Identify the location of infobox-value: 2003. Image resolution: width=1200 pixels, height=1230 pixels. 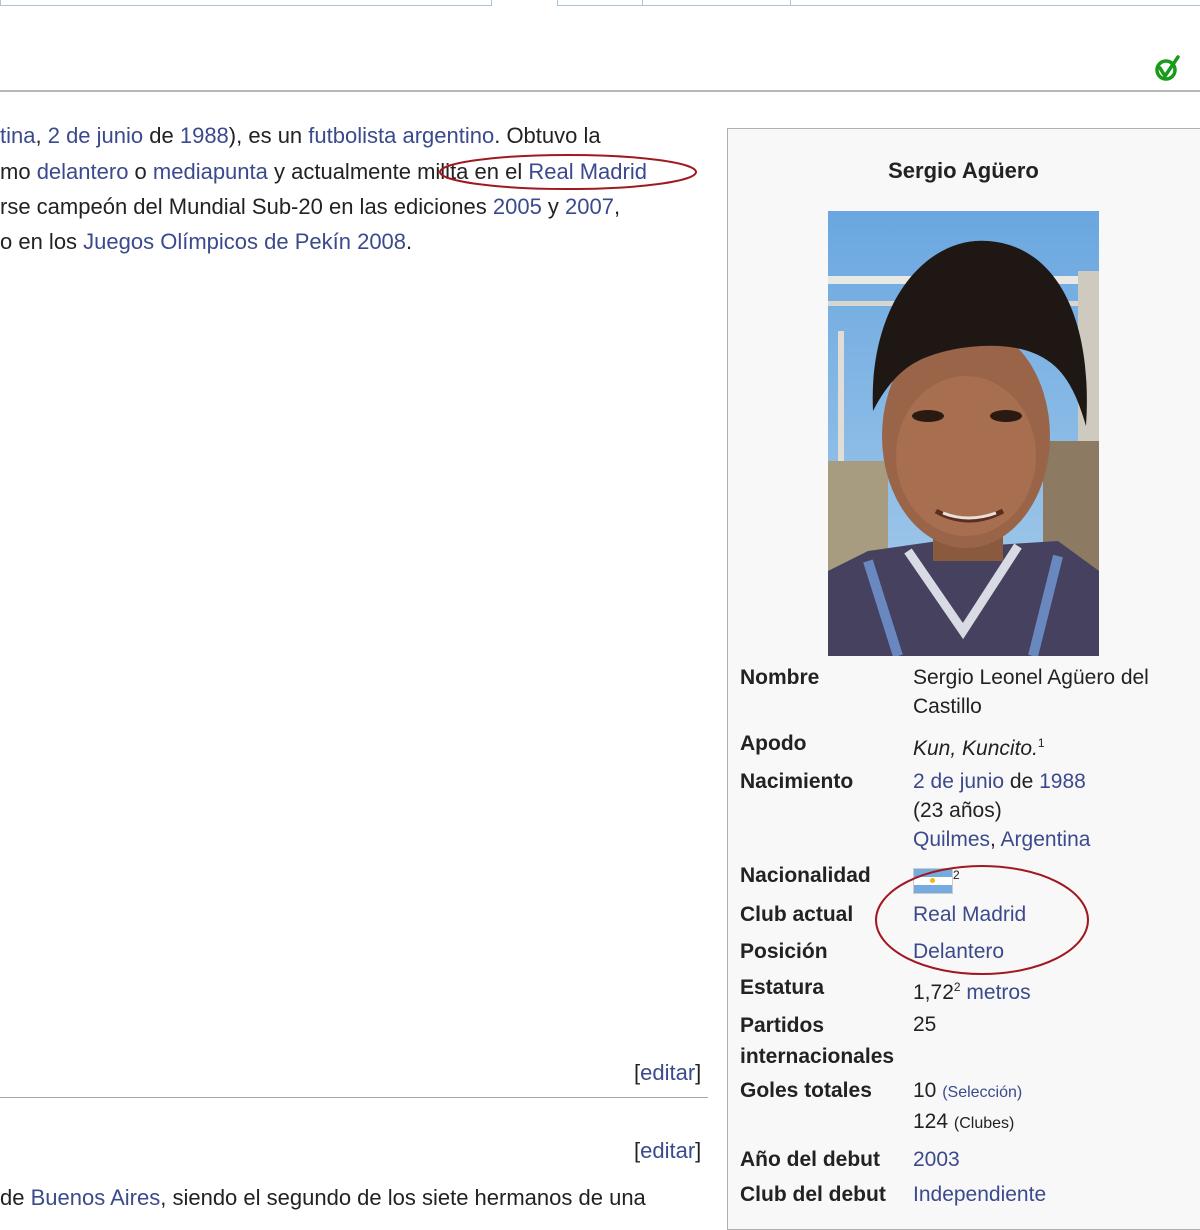
(1055, 1159).